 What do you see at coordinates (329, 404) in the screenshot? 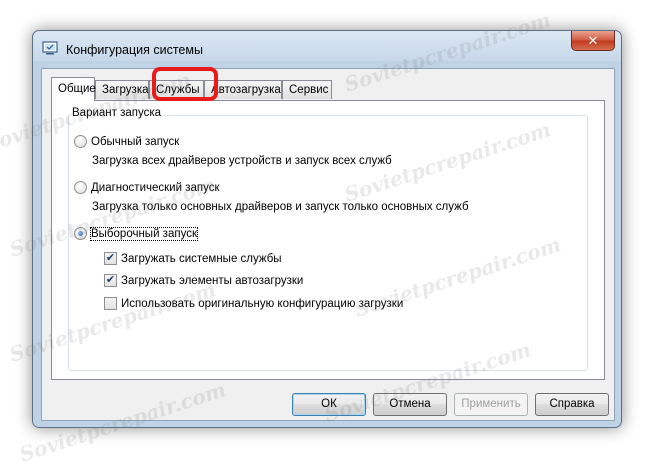
I see `ok-button: ОК` at bounding box center [329, 404].